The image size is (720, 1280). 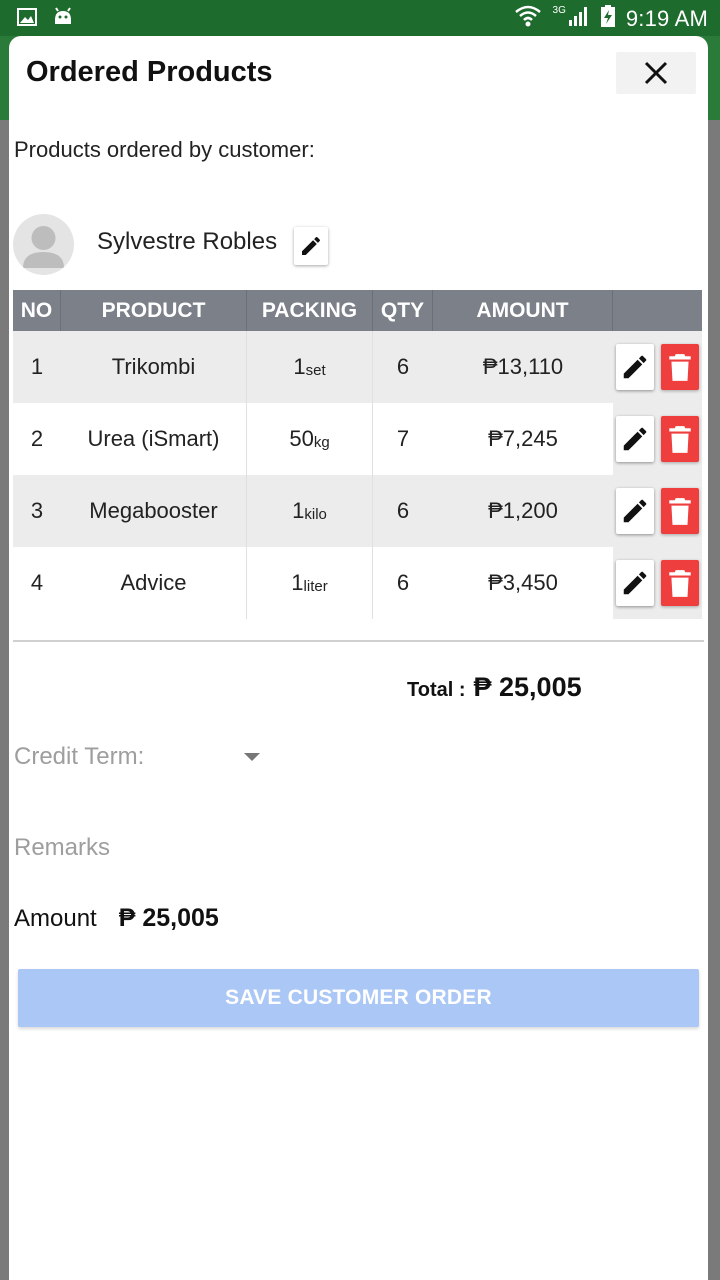 I want to click on divider, so click(x=358, y=641).